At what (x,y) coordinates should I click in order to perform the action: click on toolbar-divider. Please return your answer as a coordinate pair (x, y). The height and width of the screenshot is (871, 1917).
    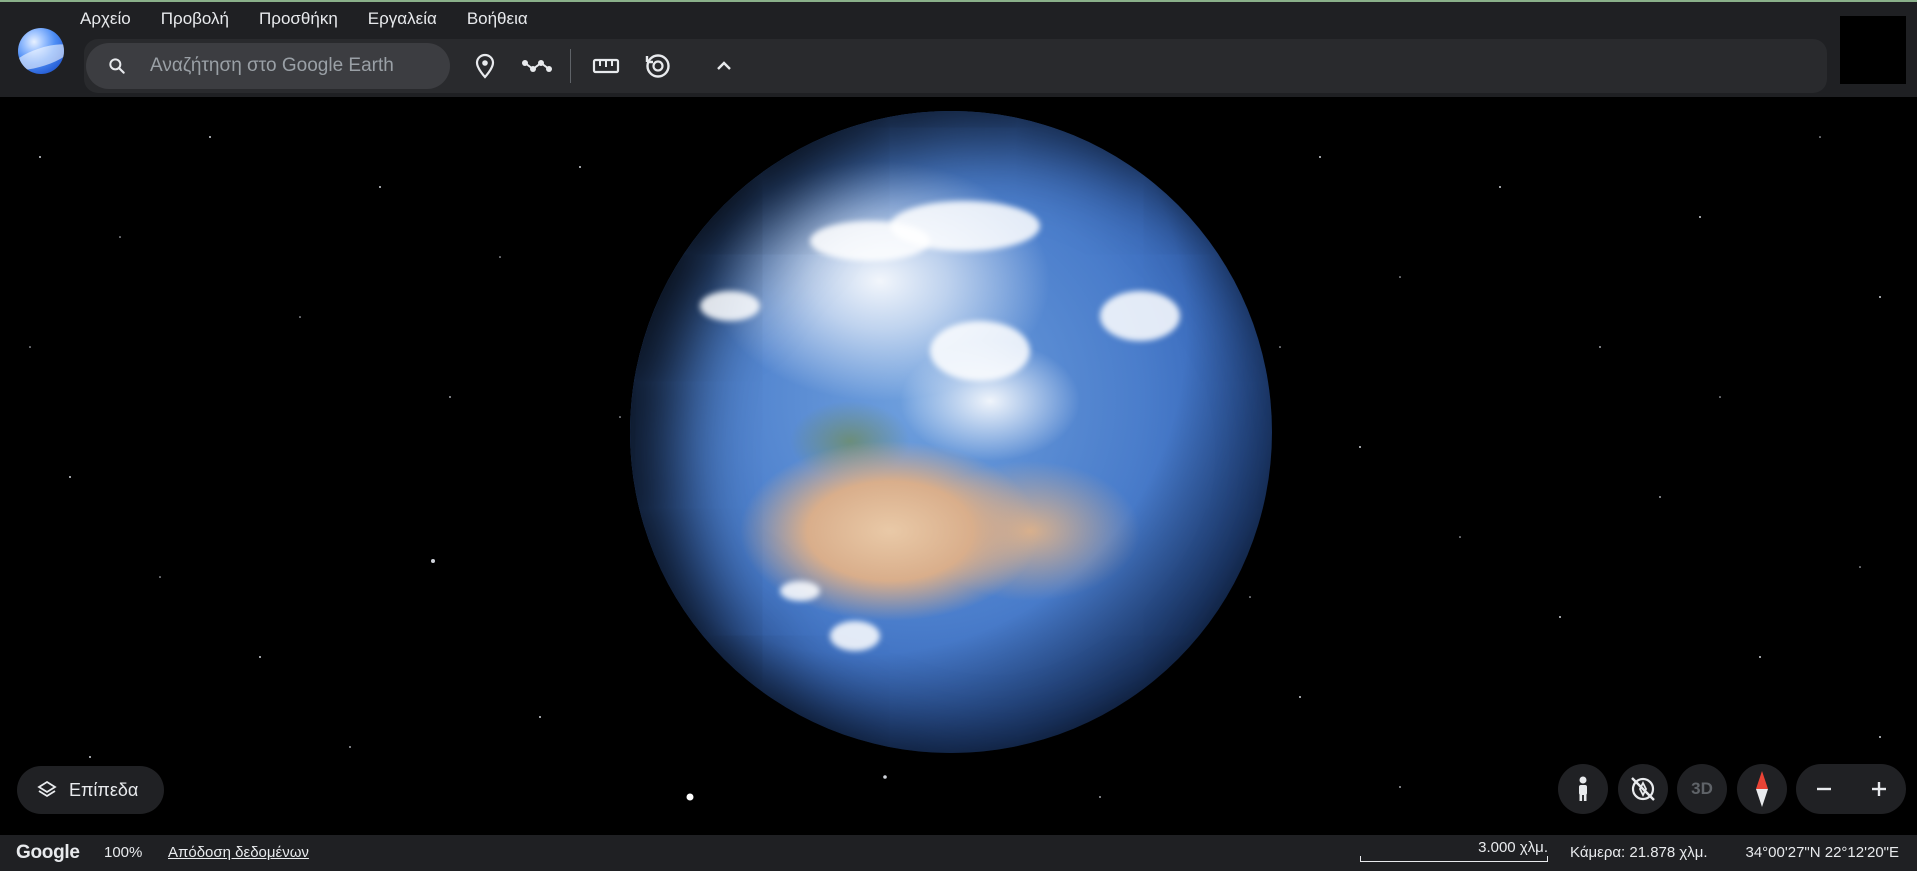
    Looking at the image, I should click on (570, 66).